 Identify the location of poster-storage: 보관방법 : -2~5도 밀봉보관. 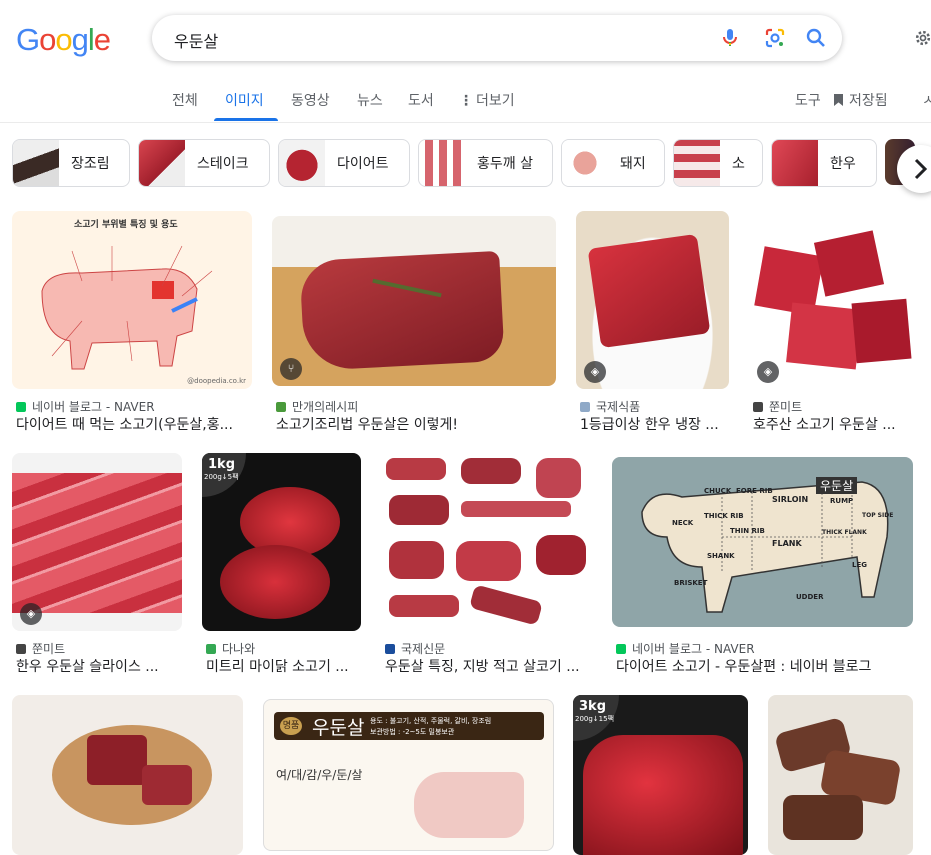
(412, 732).